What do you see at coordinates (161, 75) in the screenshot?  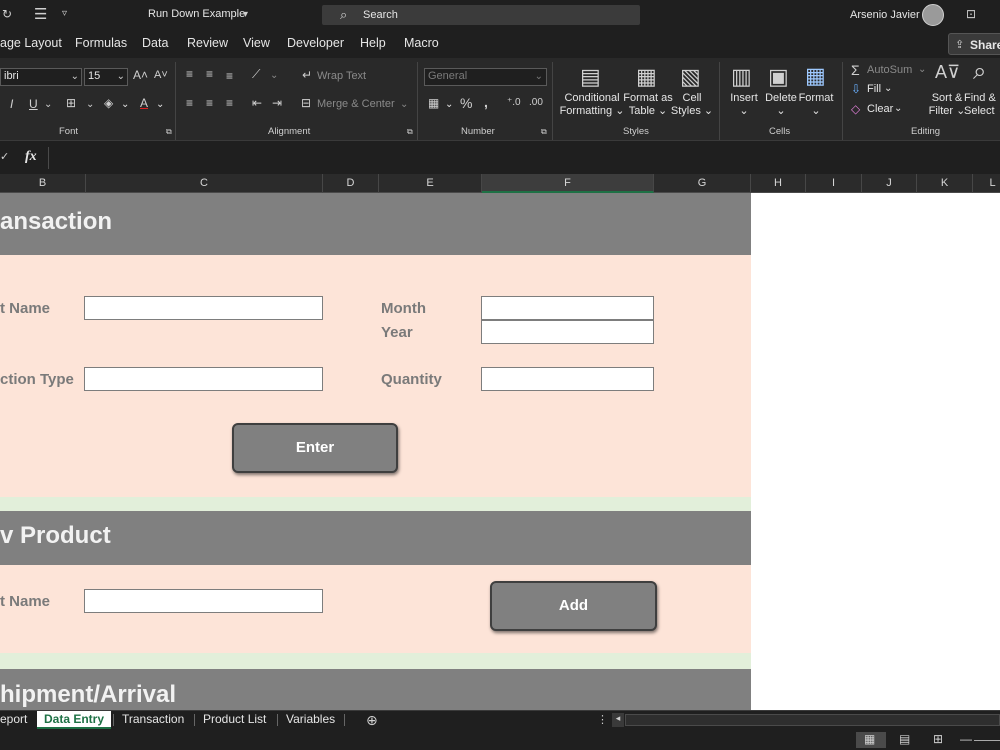 I see `decrease-font-icon: A˅` at bounding box center [161, 75].